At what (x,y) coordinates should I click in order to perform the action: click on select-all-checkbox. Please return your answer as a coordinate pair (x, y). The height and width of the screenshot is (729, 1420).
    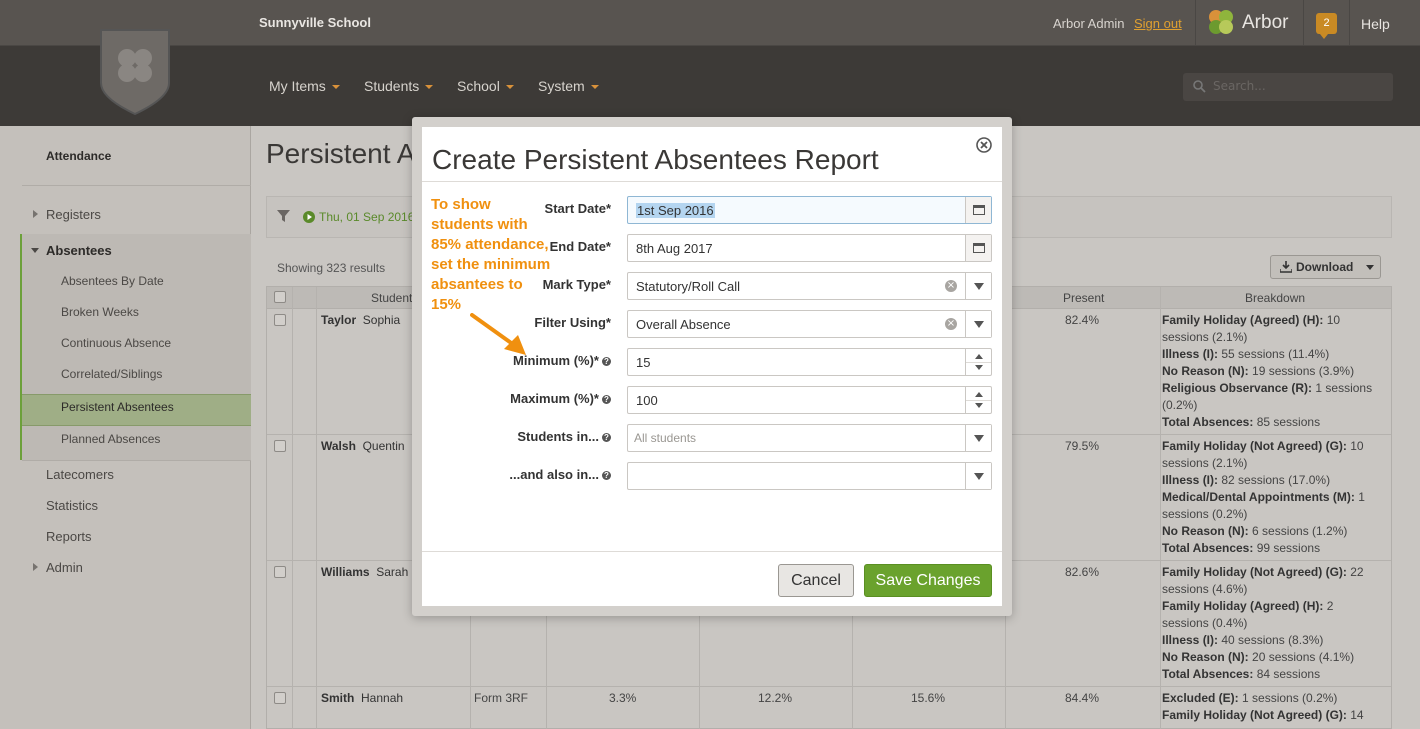
    Looking at the image, I should click on (280, 297).